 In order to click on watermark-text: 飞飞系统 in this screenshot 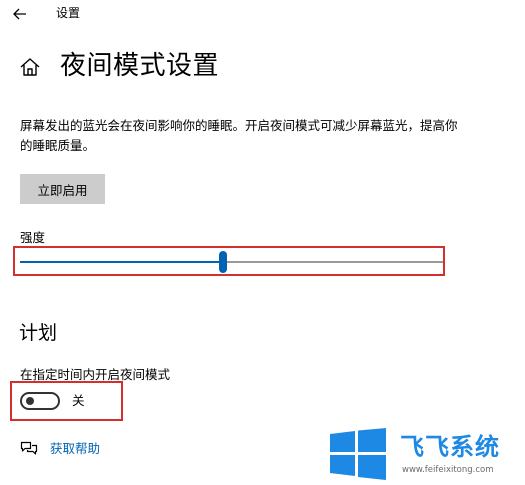, I will do `click(450, 447)`.